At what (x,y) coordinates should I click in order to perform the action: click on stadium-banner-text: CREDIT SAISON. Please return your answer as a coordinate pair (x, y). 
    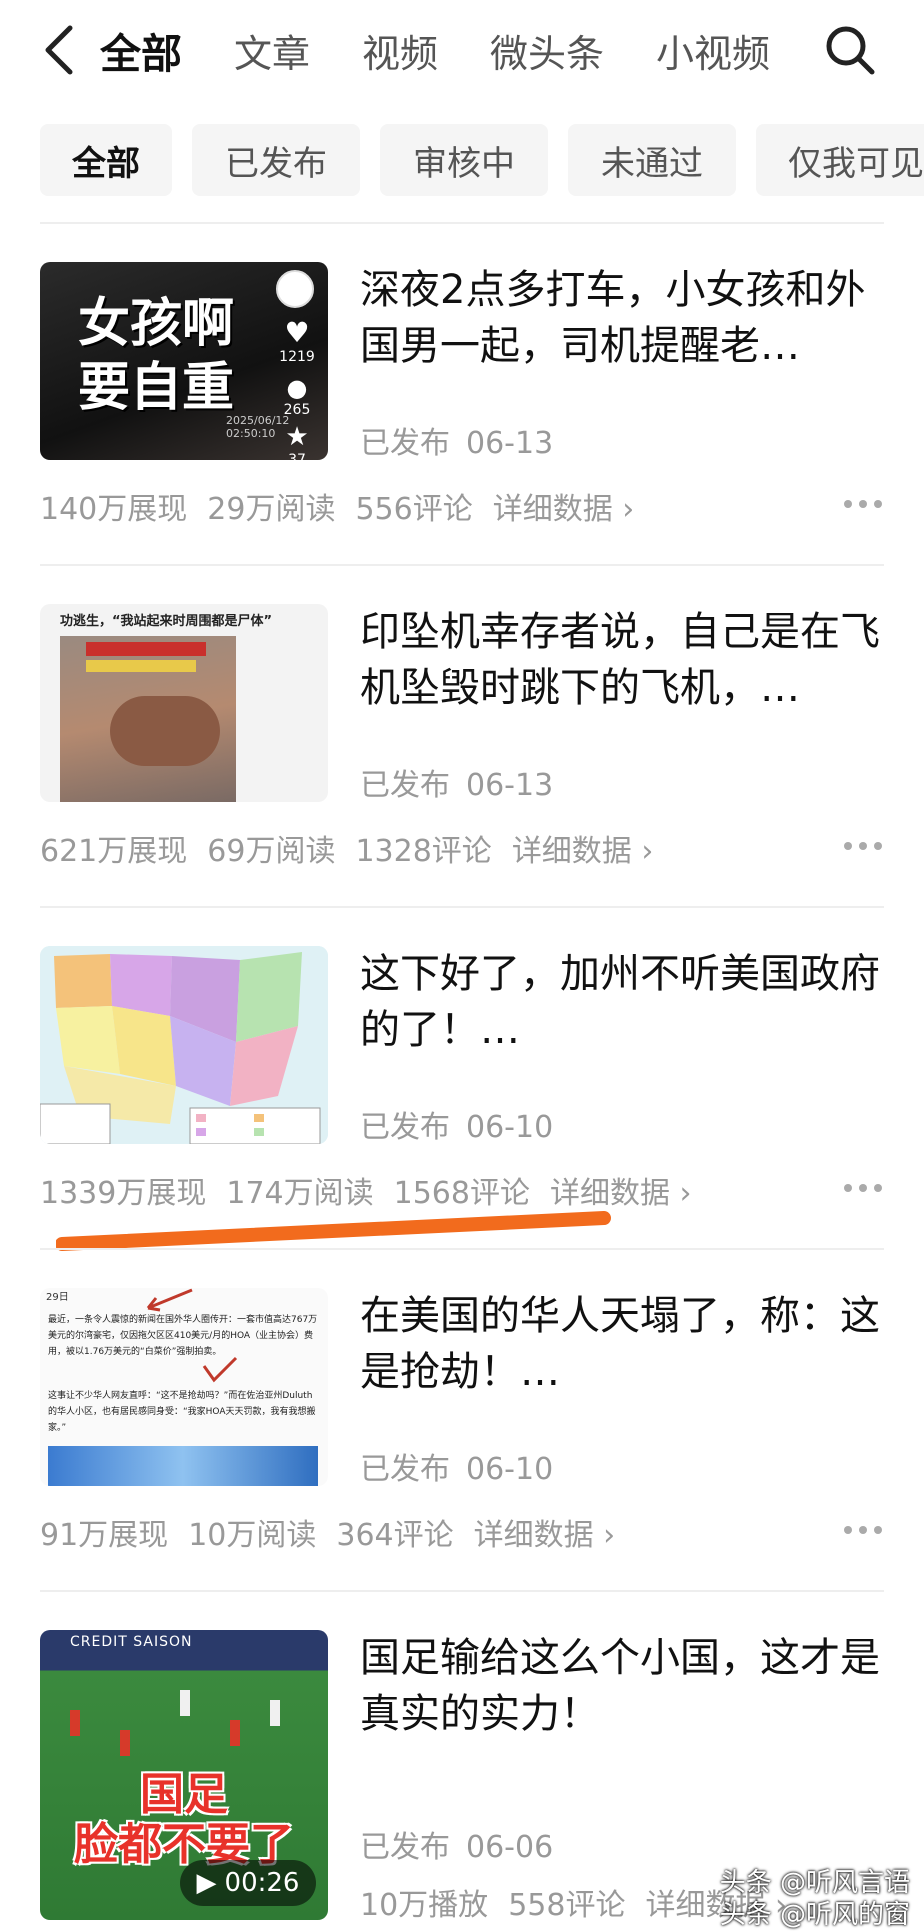
    Looking at the image, I should click on (131, 1642).